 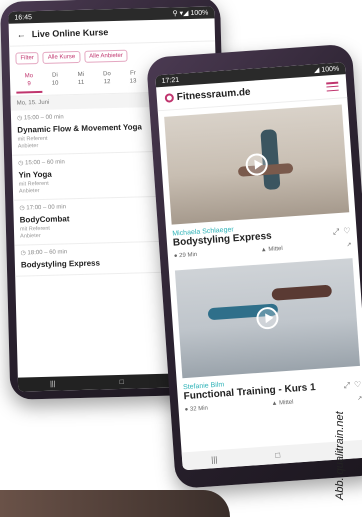 I want to click on all-providers-chip: Alle Anbieter, so click(x=106, y=56).